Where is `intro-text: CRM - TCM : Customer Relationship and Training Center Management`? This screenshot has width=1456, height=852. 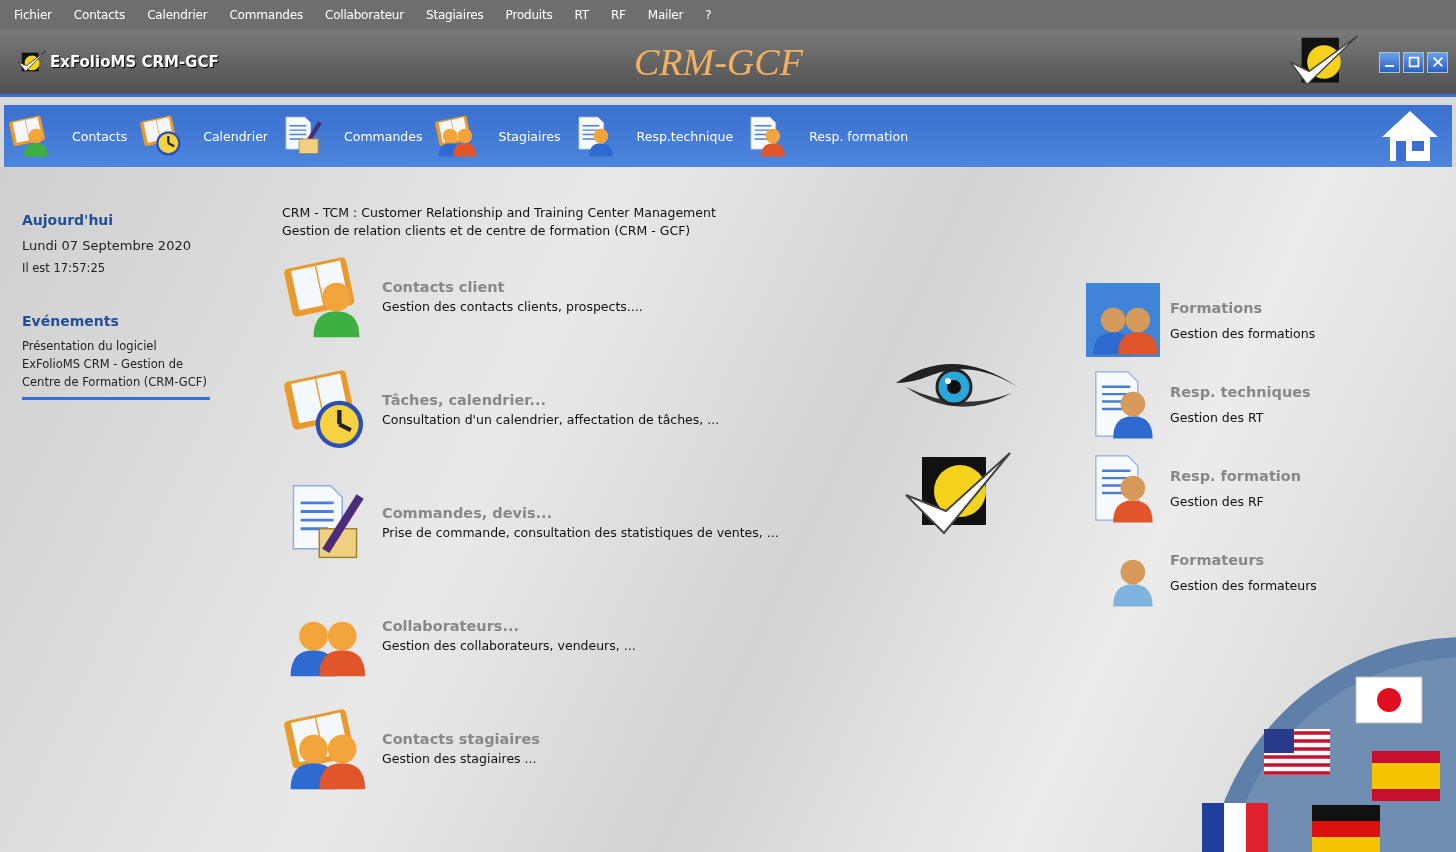 intro-text: CRM - TCM : Customer Relationship and Training Center Management is located at coordinates (499, 213).